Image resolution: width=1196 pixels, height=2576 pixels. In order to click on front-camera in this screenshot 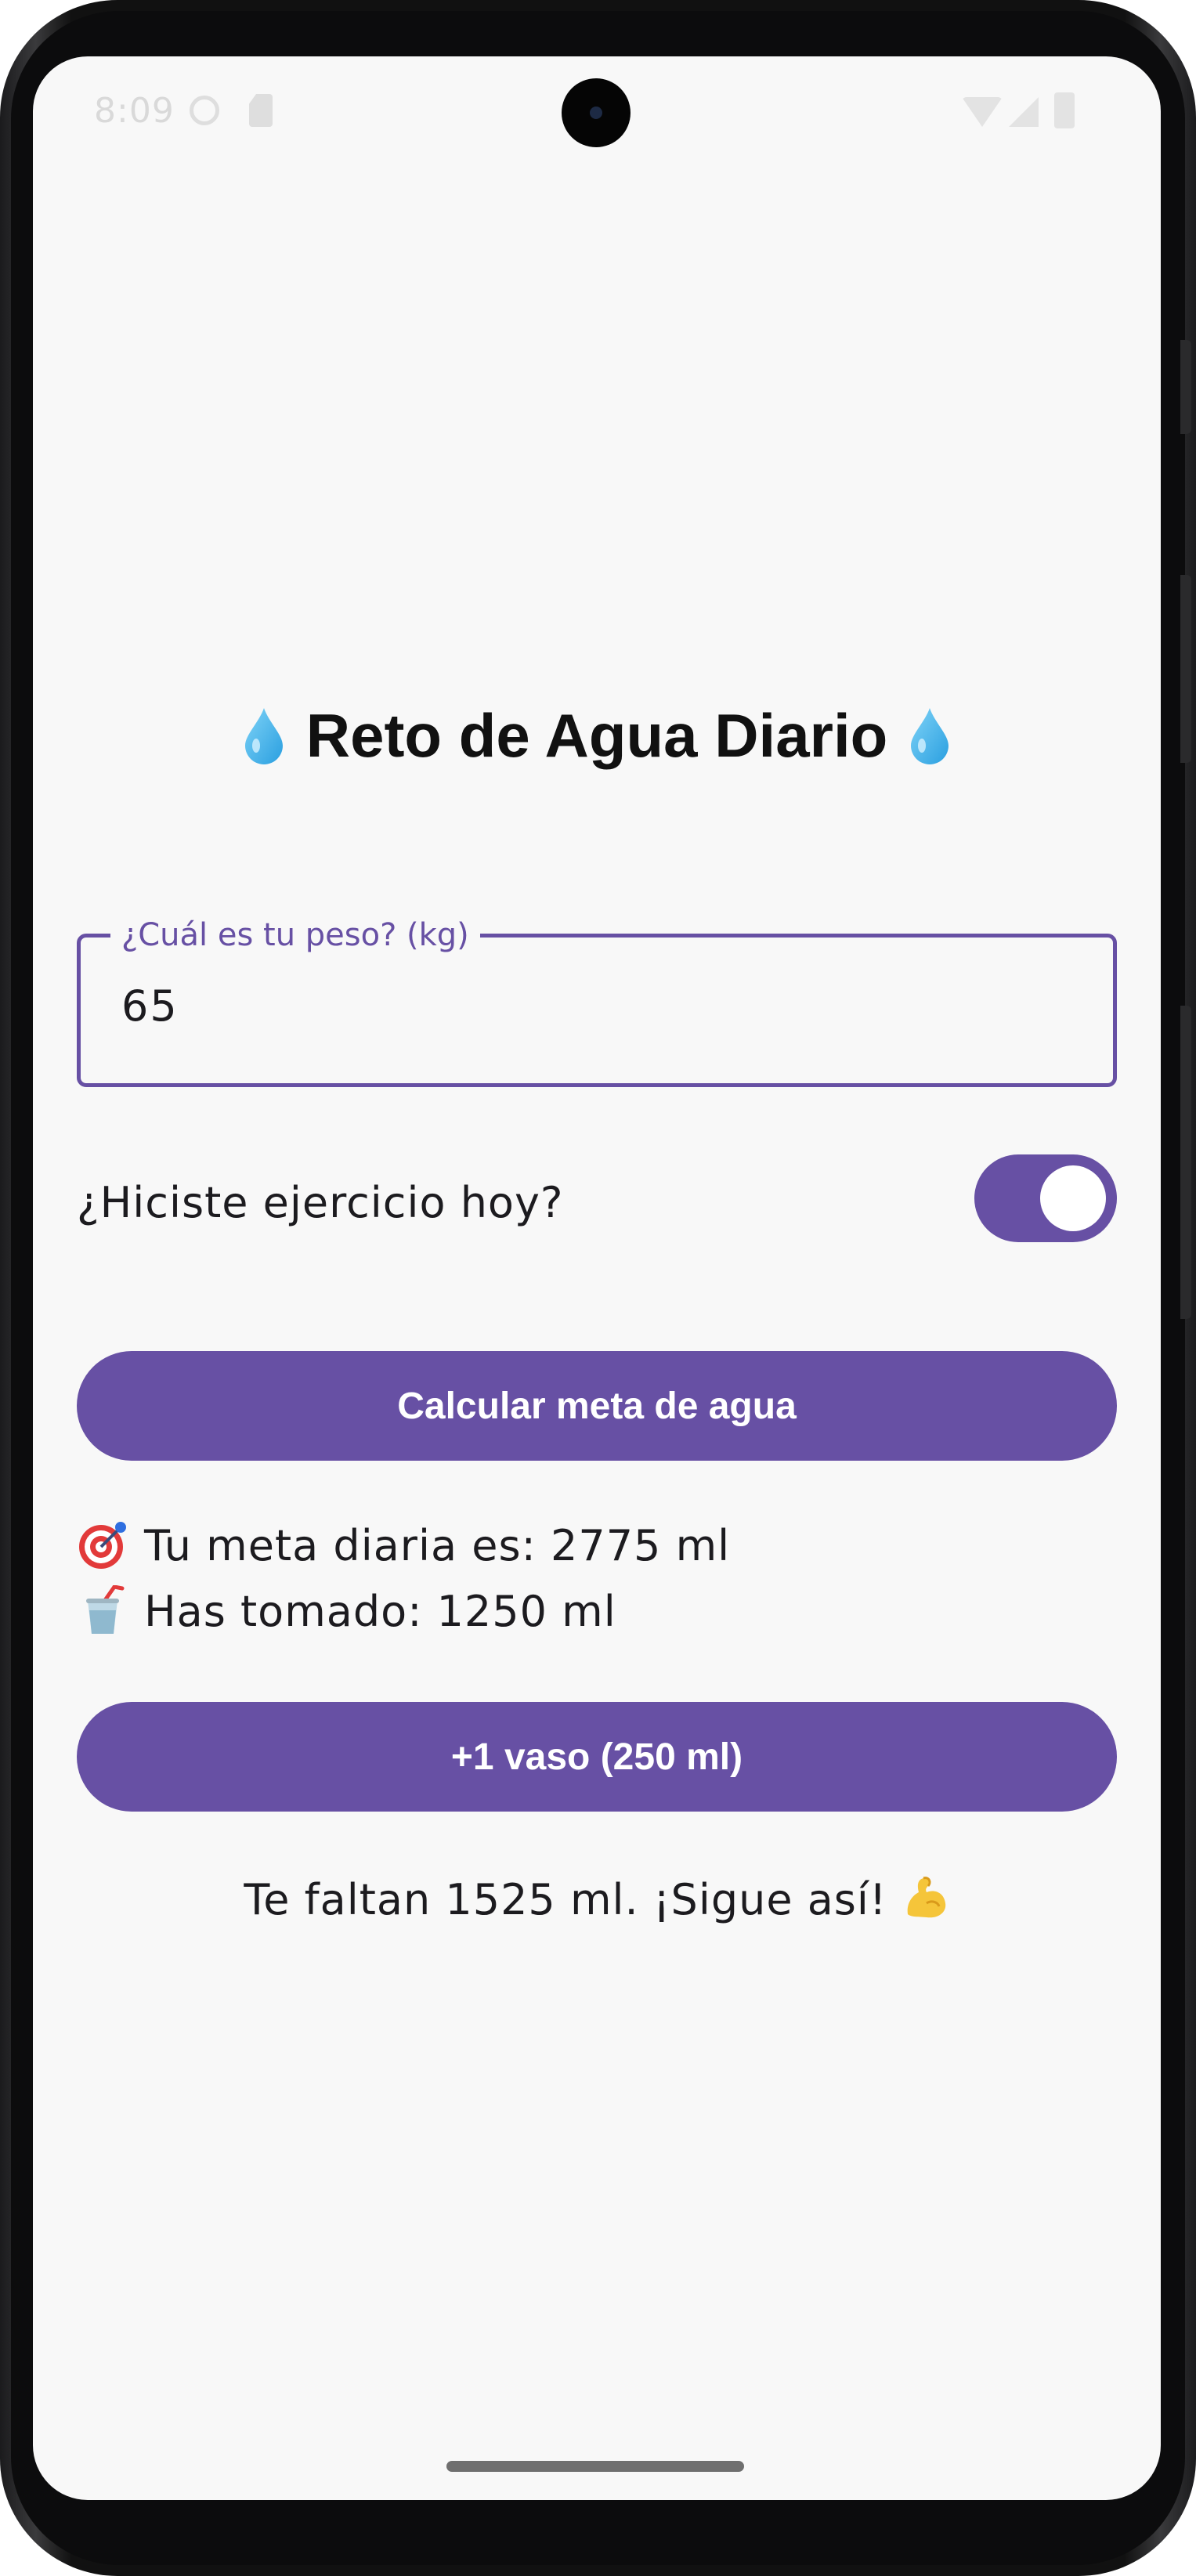, I will do `click(596, 112)`.